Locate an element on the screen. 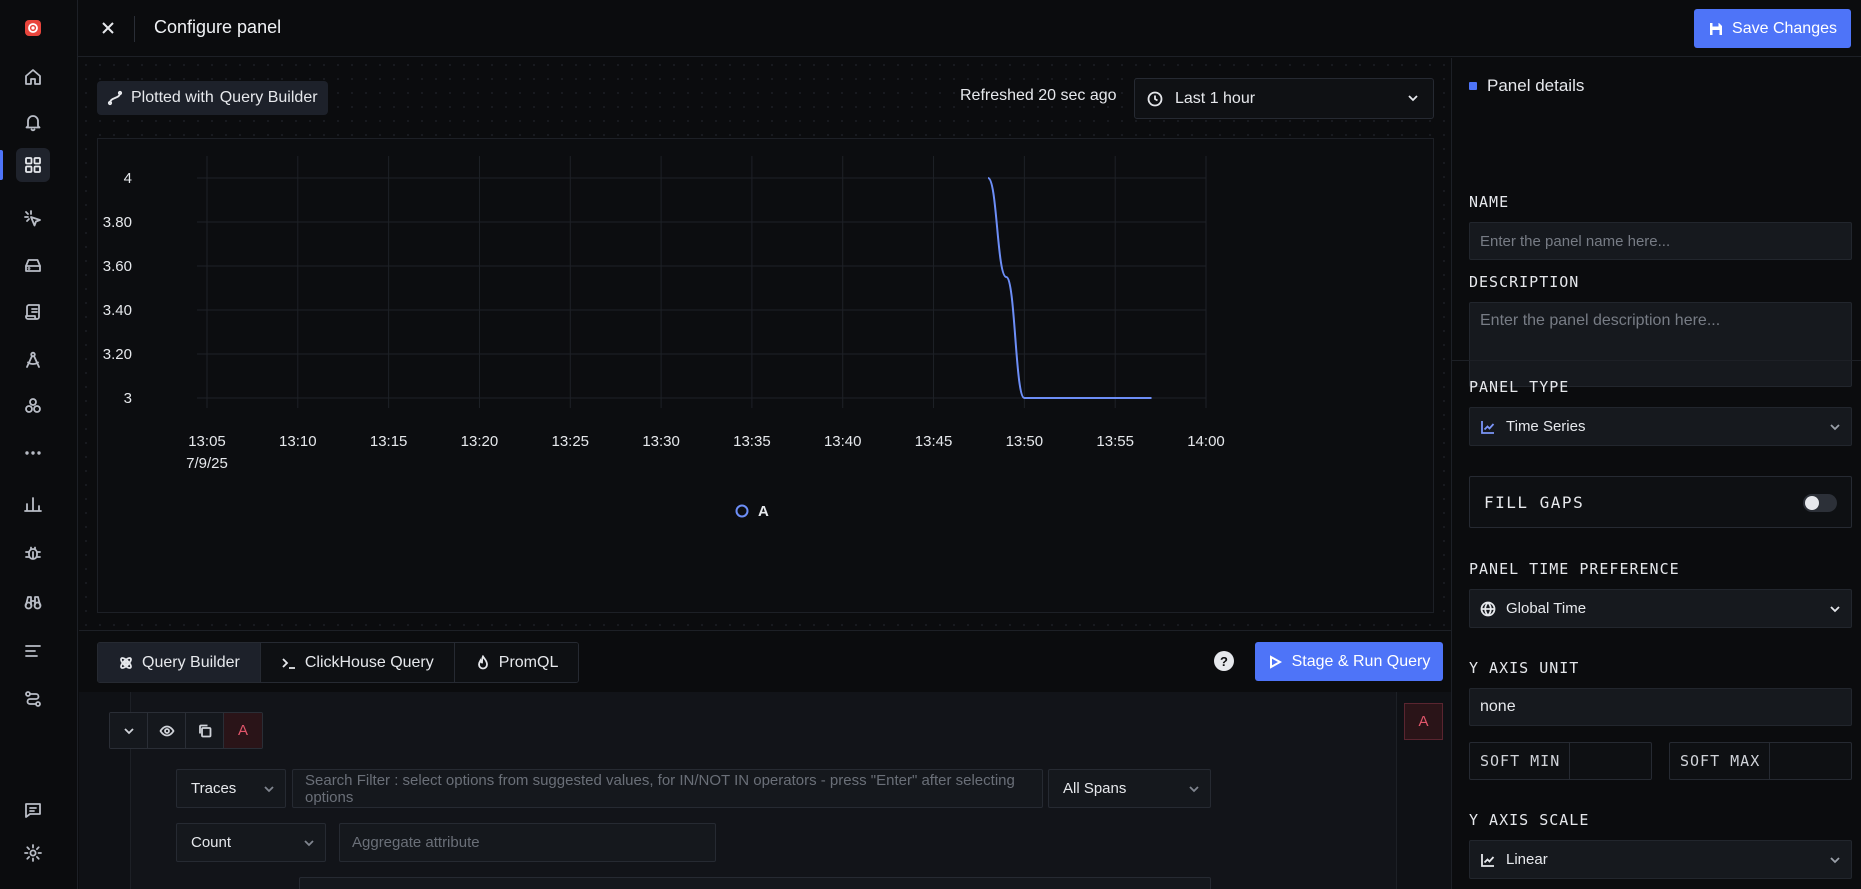 The height and width of the screenshot is (889, 1861). query-letter-right-badge: A is located at coordinates (1423, 721).